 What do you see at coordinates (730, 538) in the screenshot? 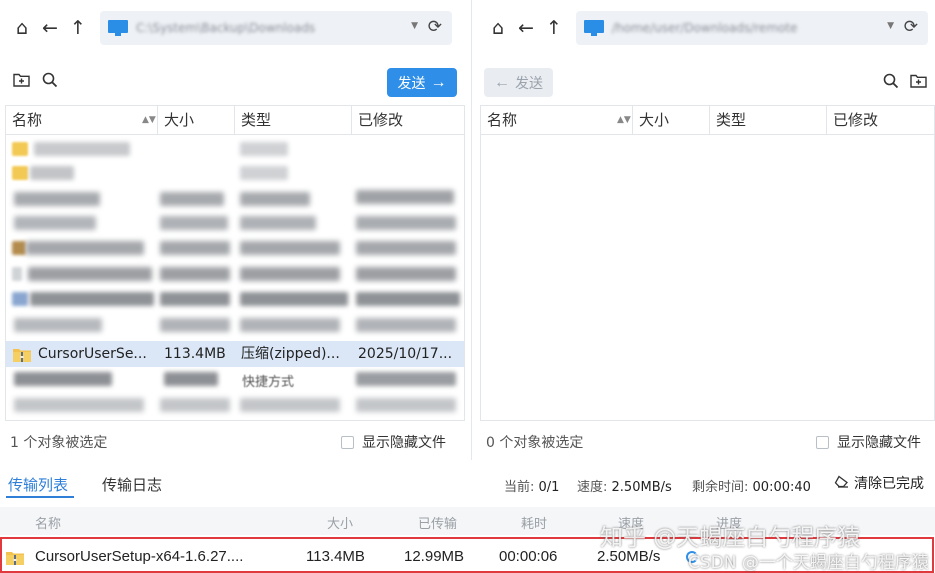
I see `zhihu-watermark: 知乎 @天蝎座白勺程序猿` at bounding box center [730, 538].